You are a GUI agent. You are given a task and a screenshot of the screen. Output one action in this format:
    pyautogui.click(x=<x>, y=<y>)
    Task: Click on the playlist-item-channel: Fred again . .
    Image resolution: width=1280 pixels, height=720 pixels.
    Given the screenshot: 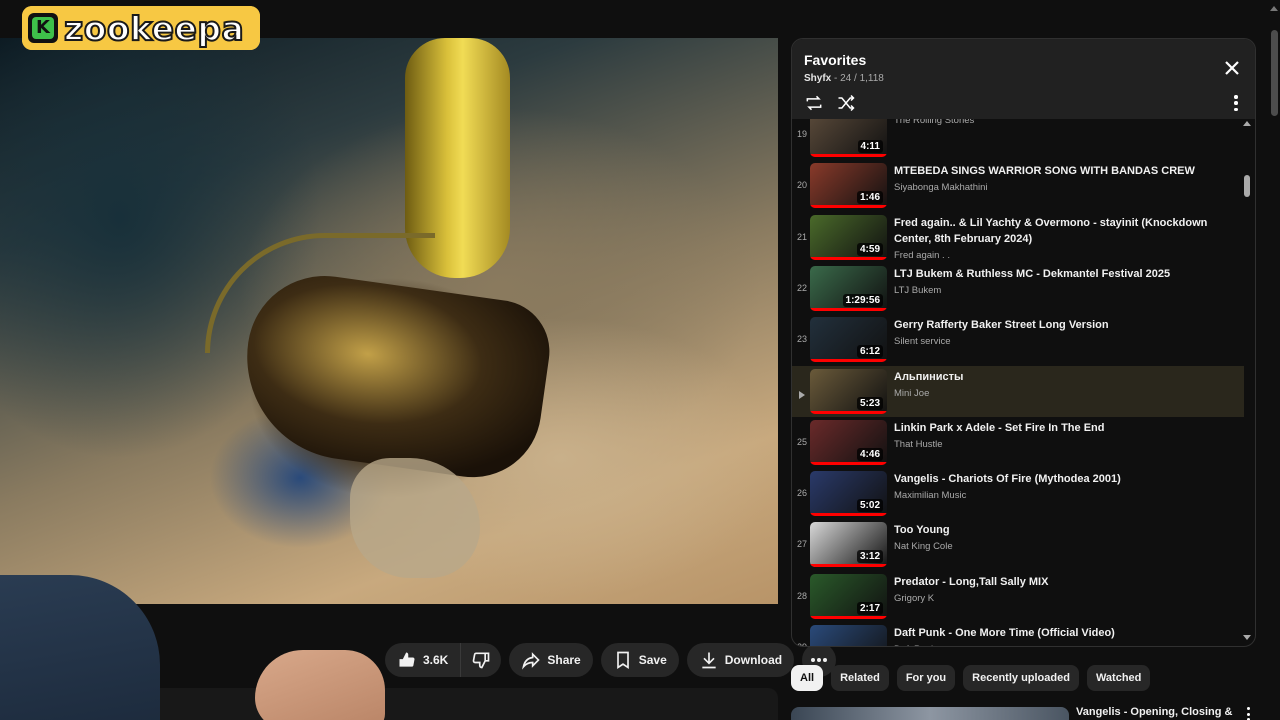 What is the action you would take?
    pyautogui.click(x=922, y=255)
    